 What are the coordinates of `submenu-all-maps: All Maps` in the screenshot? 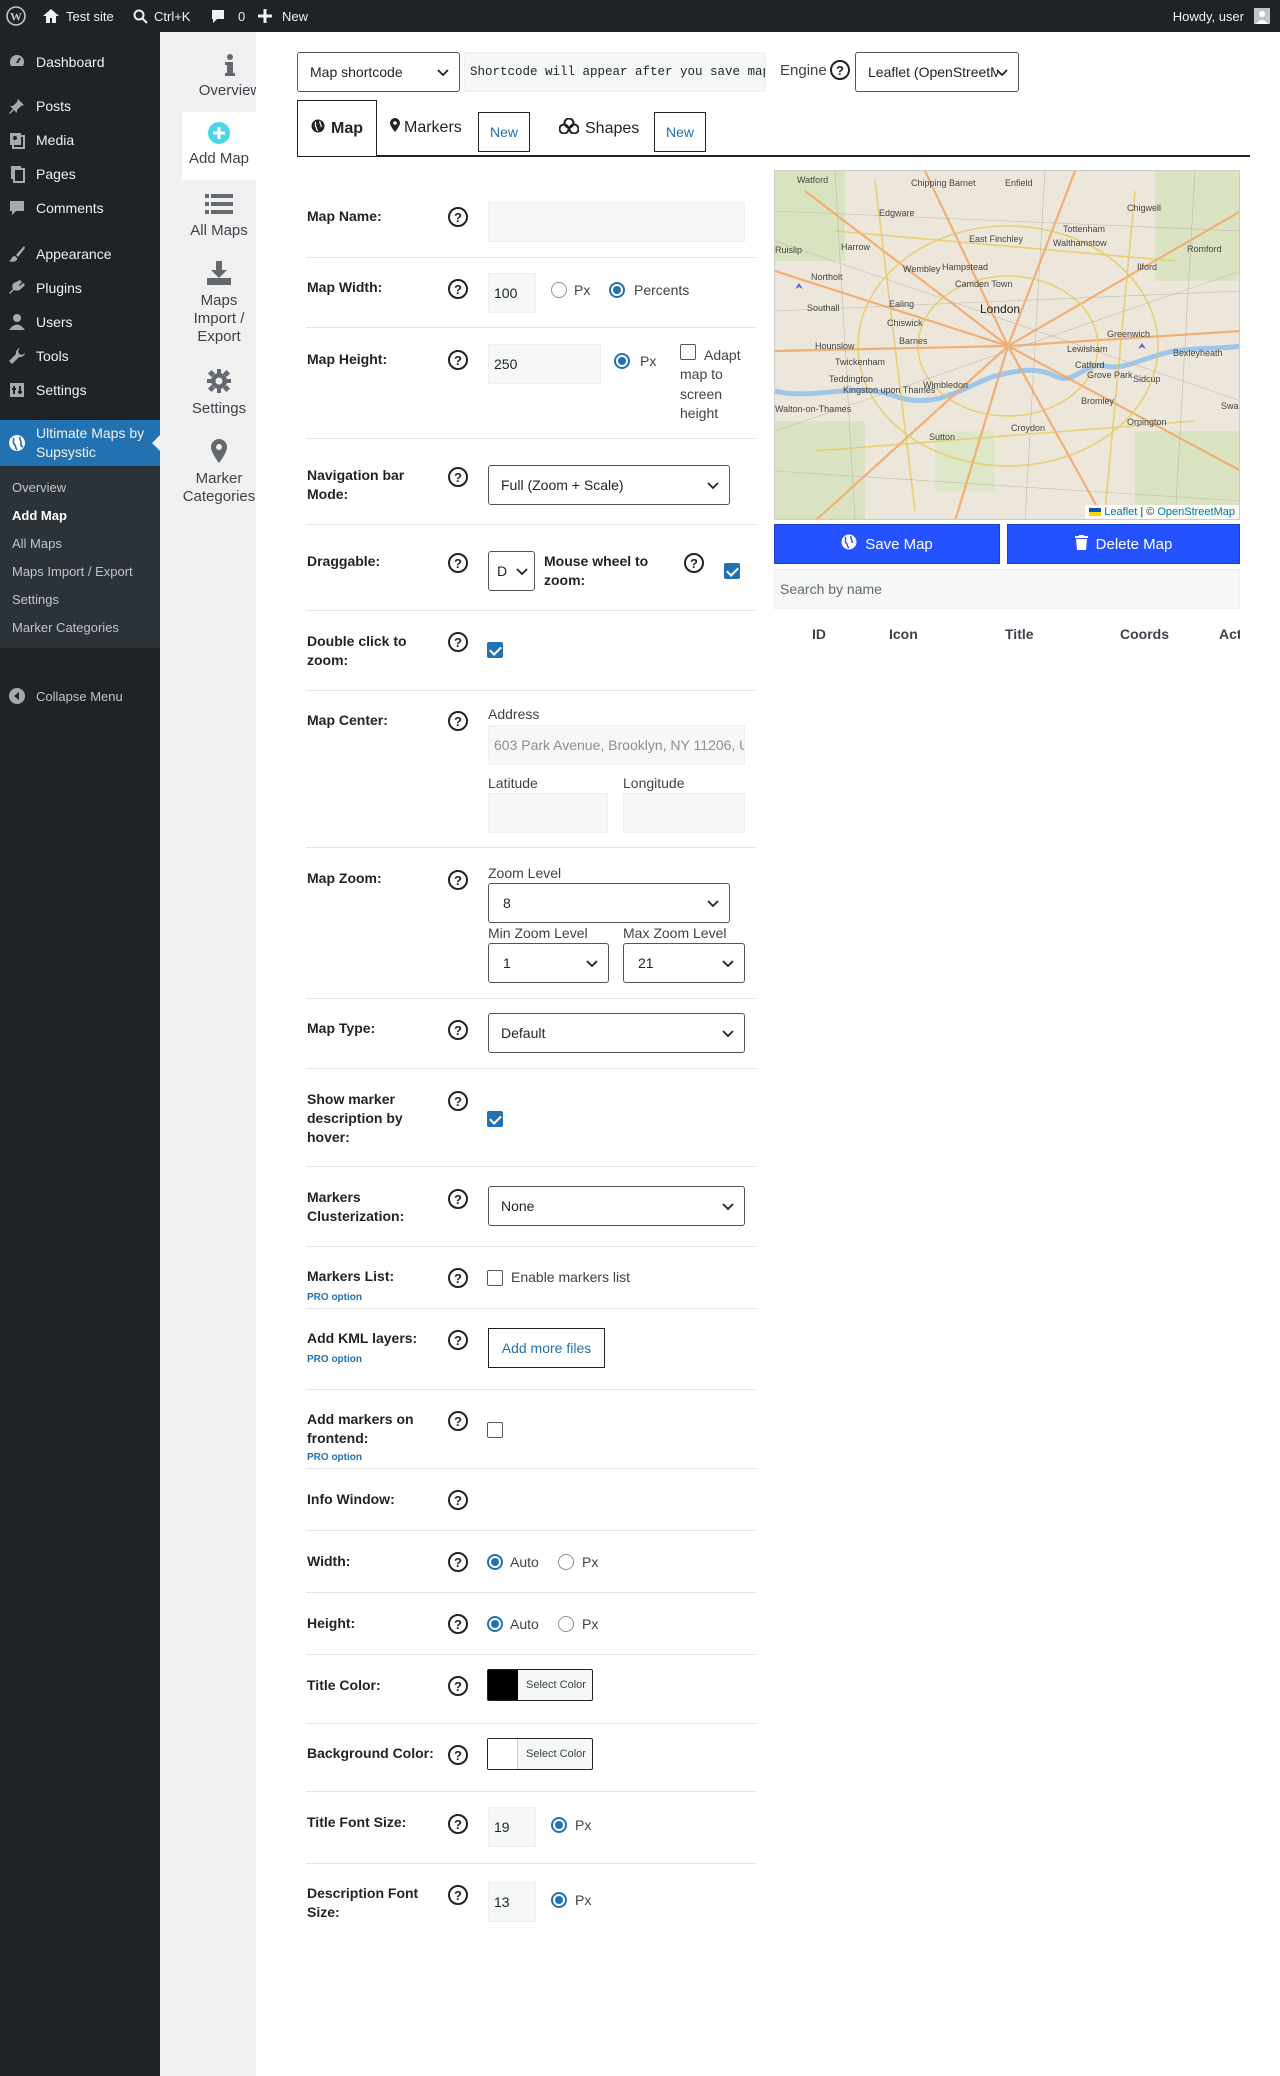 It's located at (37, 543).